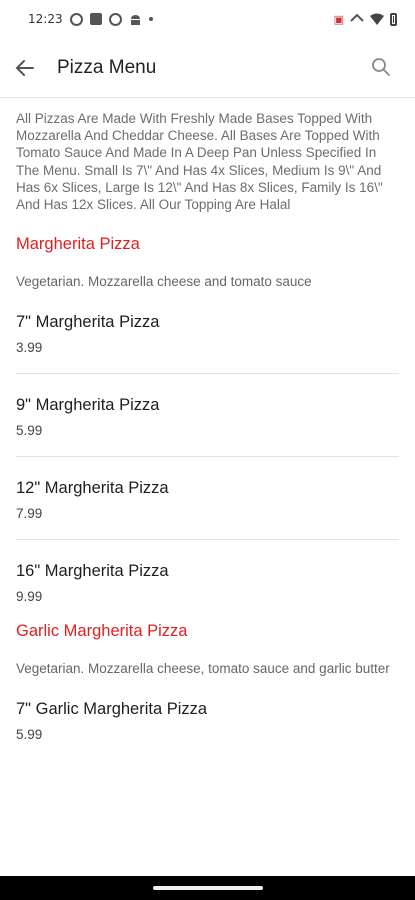 The image size is (415, 900). I want to click on wifi-icon, so click(377, 19).